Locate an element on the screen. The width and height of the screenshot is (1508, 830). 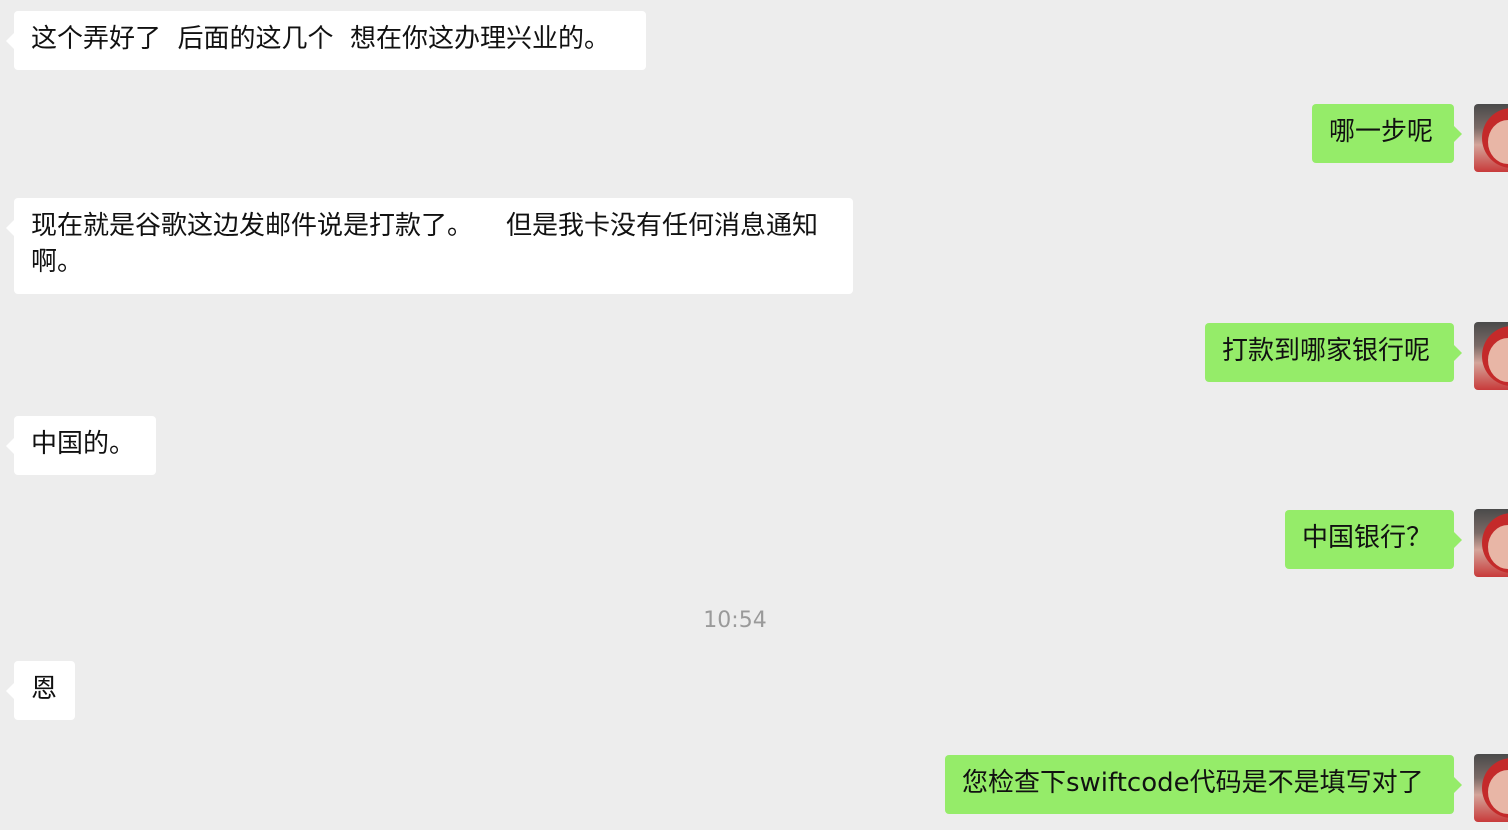
outgoing-message-bubble: 哪一步呢 is located at coordinates (1387, 133).